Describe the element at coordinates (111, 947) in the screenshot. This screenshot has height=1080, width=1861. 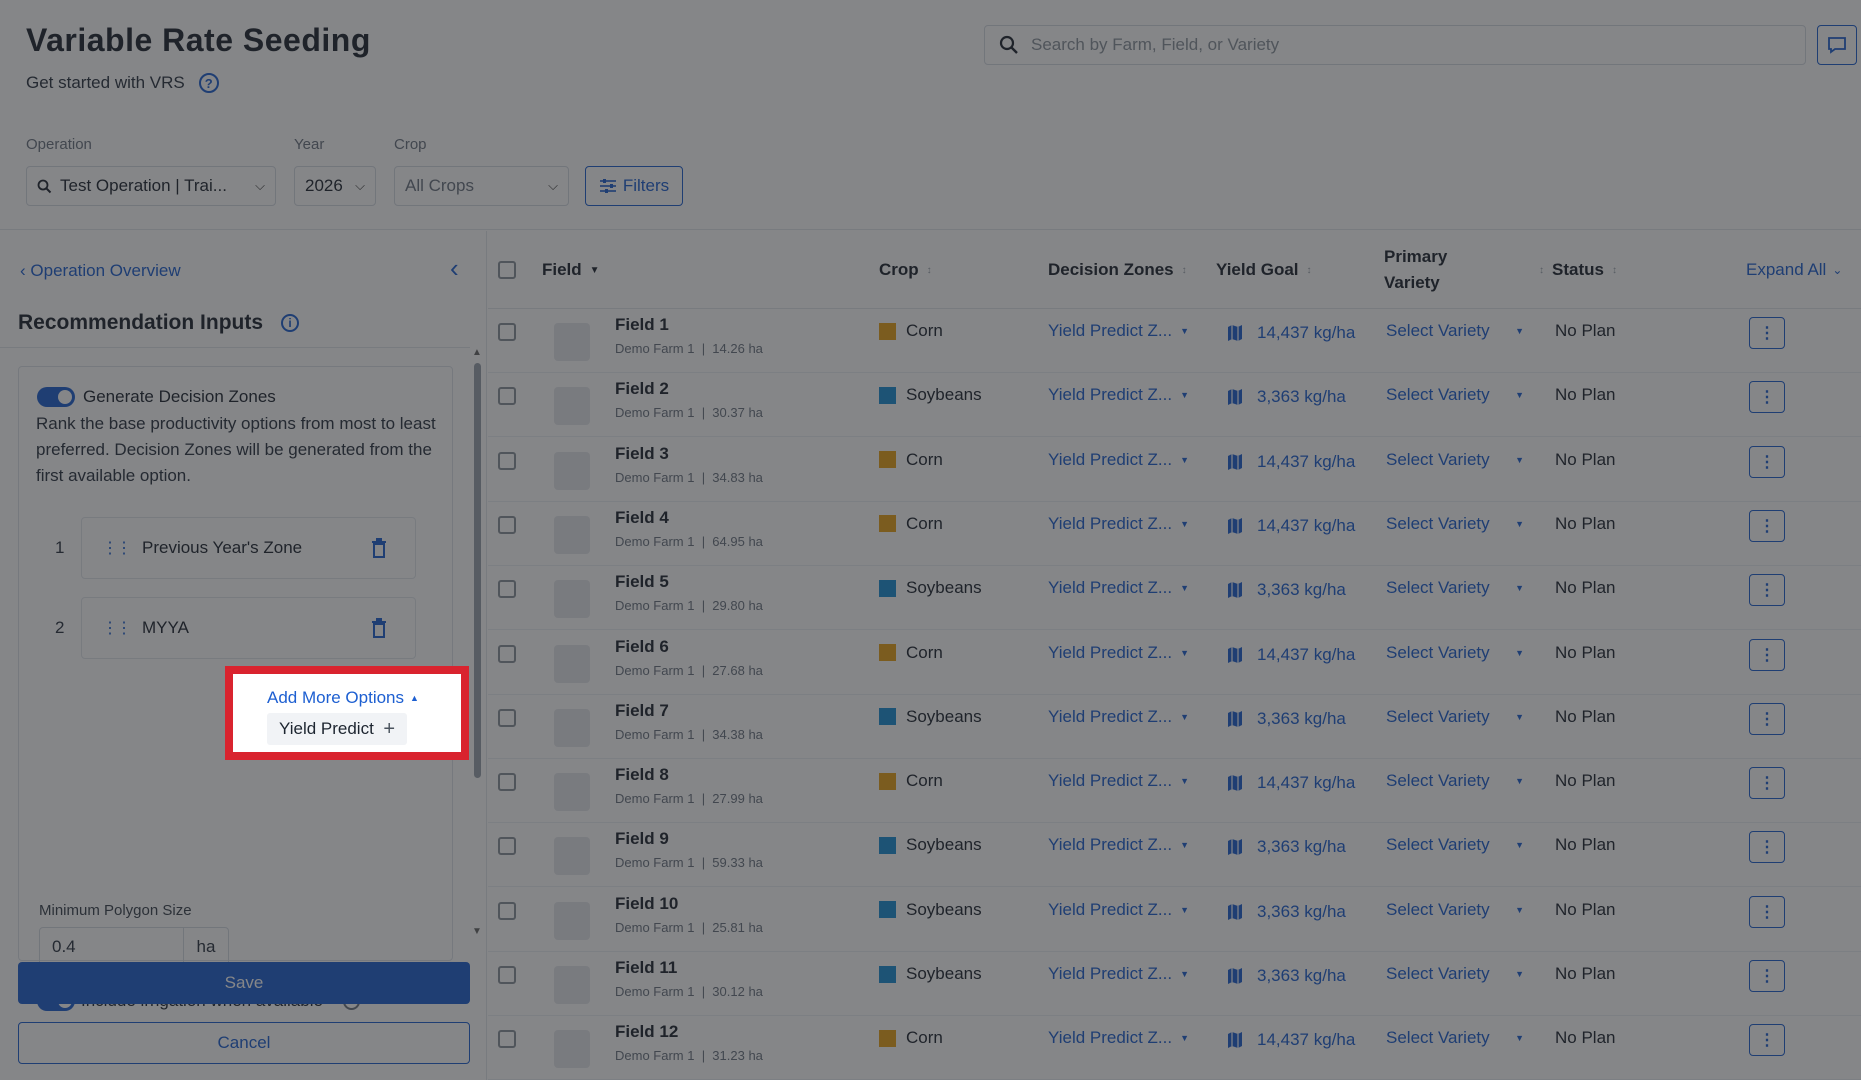
I see `min-polygon-input: 0.4` at that location.